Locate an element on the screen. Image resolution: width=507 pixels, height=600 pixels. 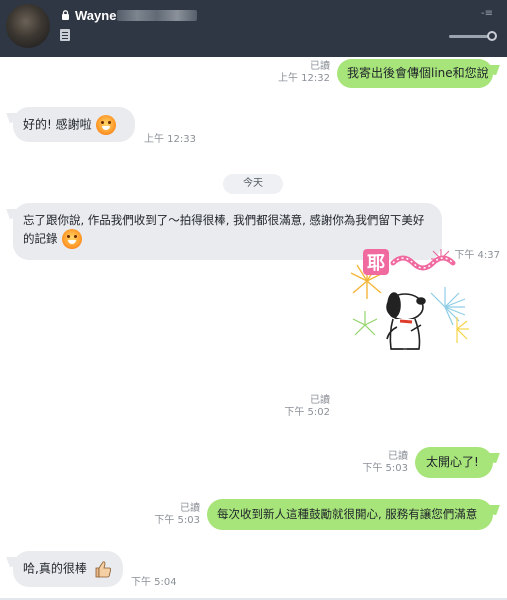
message-text: 我寄出後會傳個line和您說 is located at coordinates (418, 73).